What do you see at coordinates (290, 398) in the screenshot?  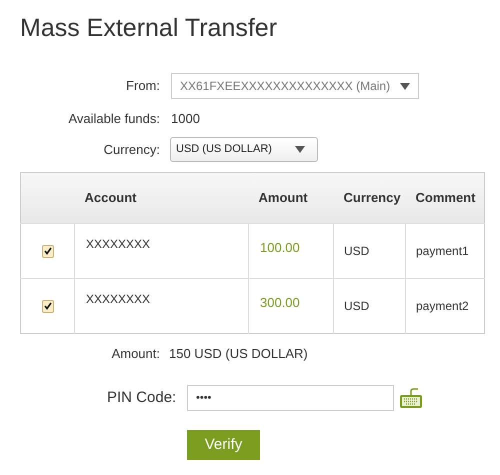 I see `pin-field: ••••` at bounding box center [290, 398].